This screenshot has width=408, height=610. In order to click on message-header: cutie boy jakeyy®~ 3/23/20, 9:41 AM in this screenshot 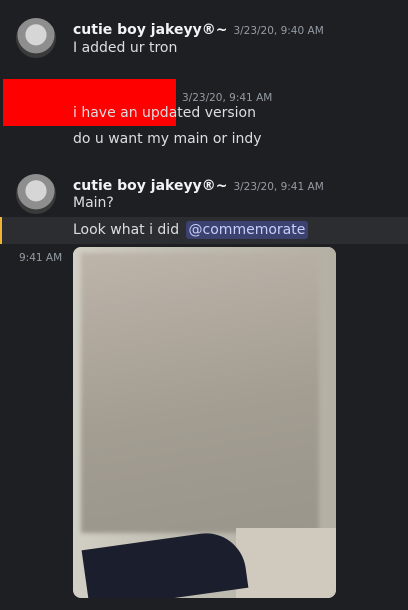, I will do `click(198, 184)`.